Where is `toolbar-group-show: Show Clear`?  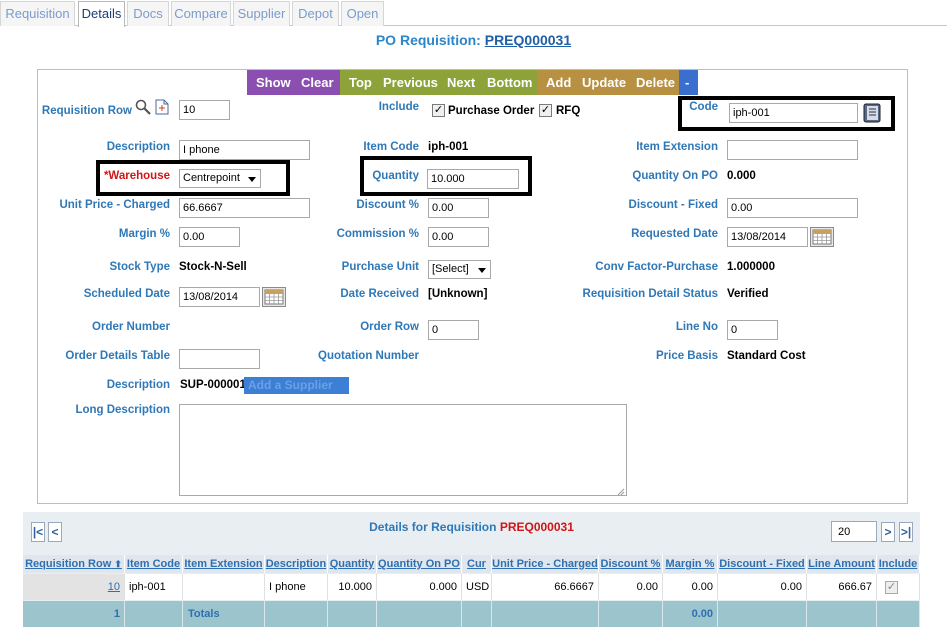
toolbar-group-show: Show Clear is located at coordinates (293, 82).